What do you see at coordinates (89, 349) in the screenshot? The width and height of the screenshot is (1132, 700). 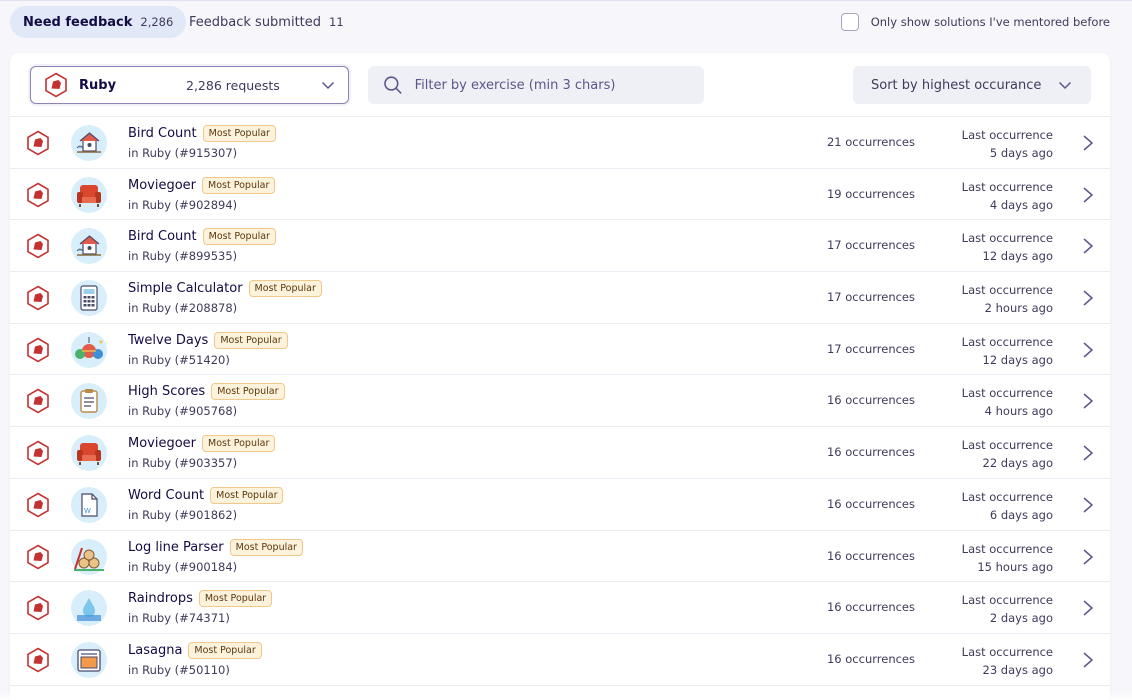 I see `ornaments-icon` at bounding box center [89, 349].